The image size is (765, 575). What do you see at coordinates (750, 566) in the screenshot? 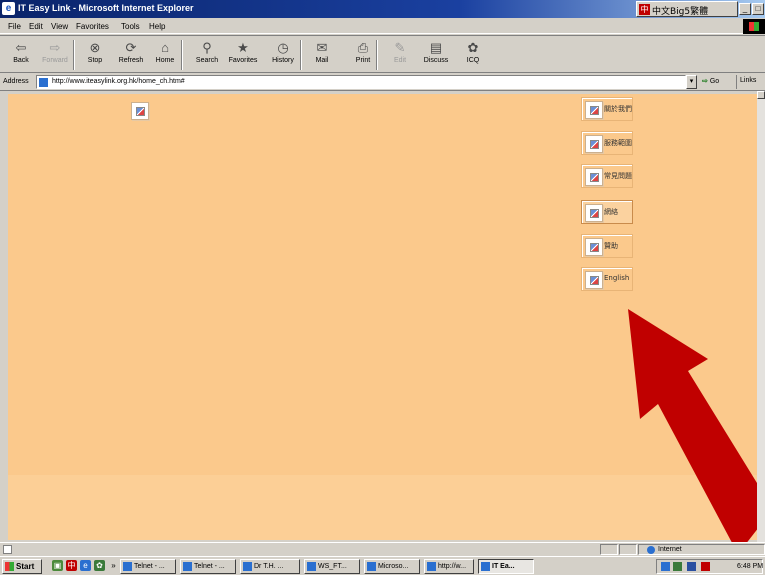
I see `clock: 6:48 PM` at bounding box center [750, 566].